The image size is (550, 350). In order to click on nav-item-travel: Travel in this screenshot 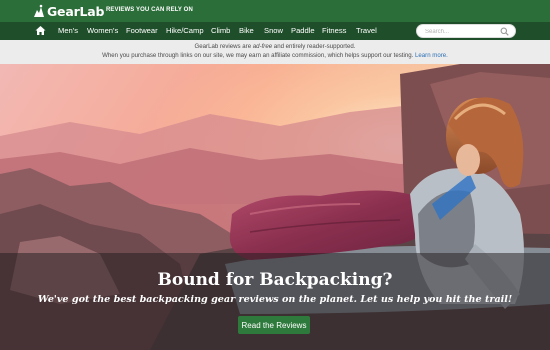, I will do `click(366, 30)`.